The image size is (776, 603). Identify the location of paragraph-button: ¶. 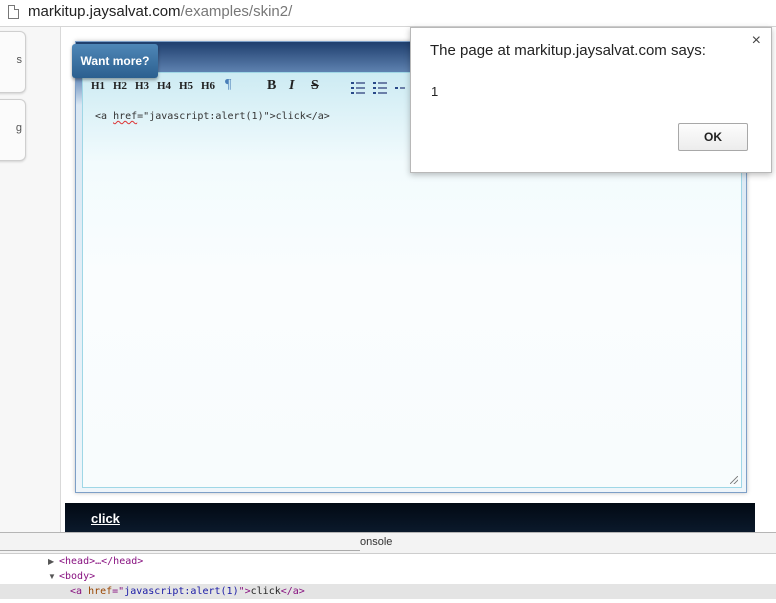
(228, 85).